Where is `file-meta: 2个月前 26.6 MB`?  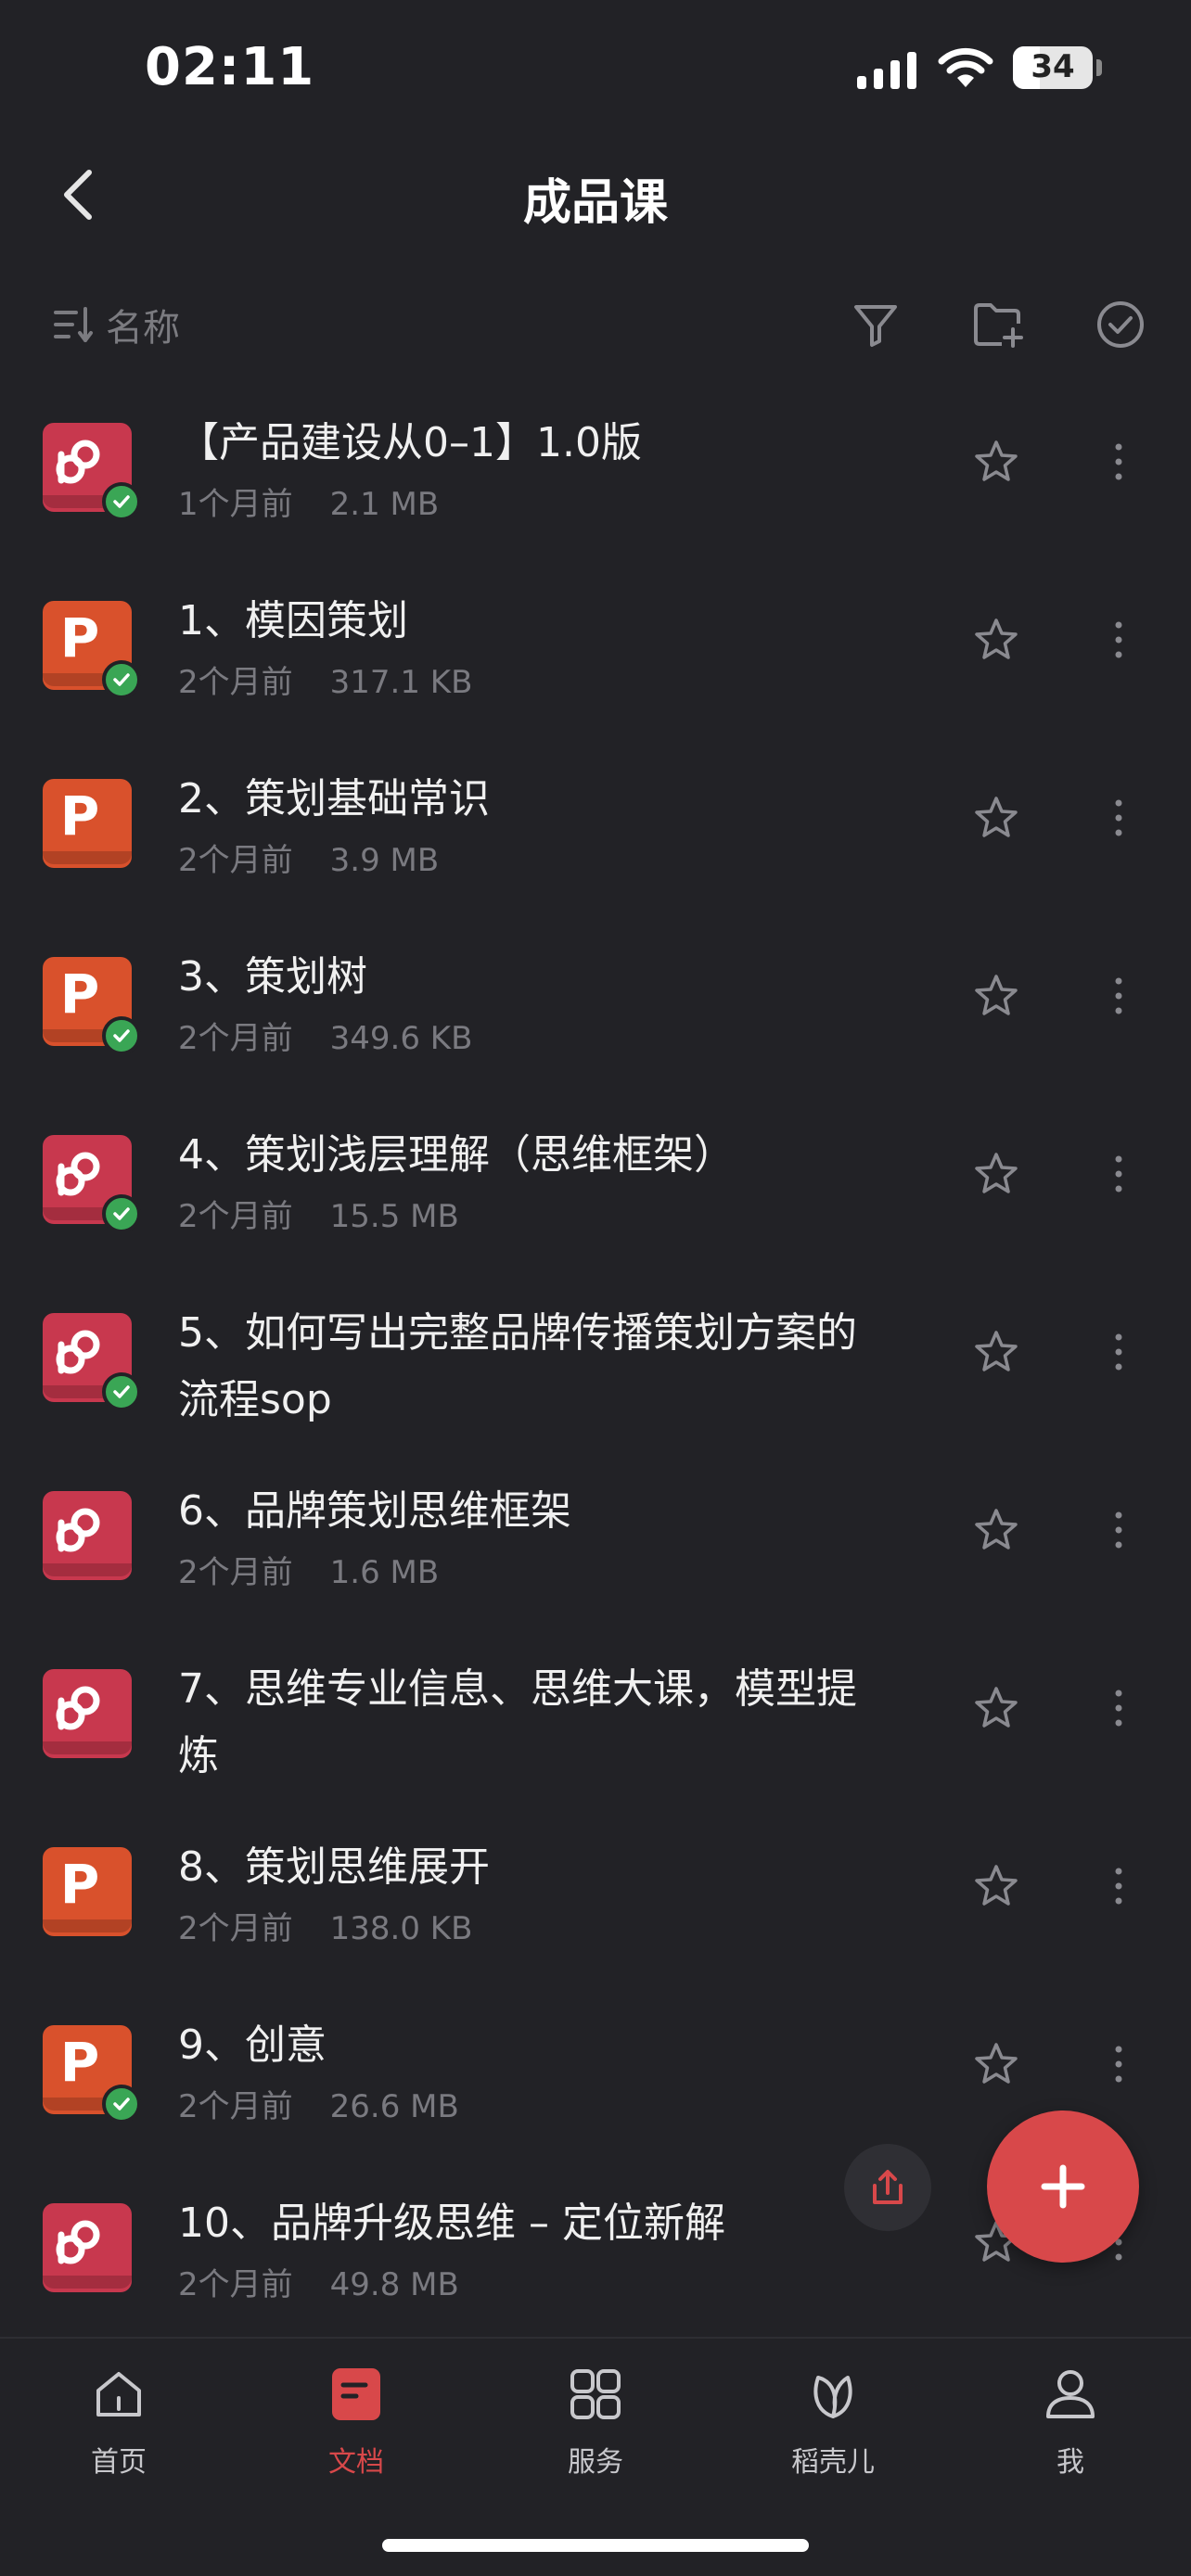
file-meta: 2个月前 26.6 MB is located at coordinates (337, 2103).